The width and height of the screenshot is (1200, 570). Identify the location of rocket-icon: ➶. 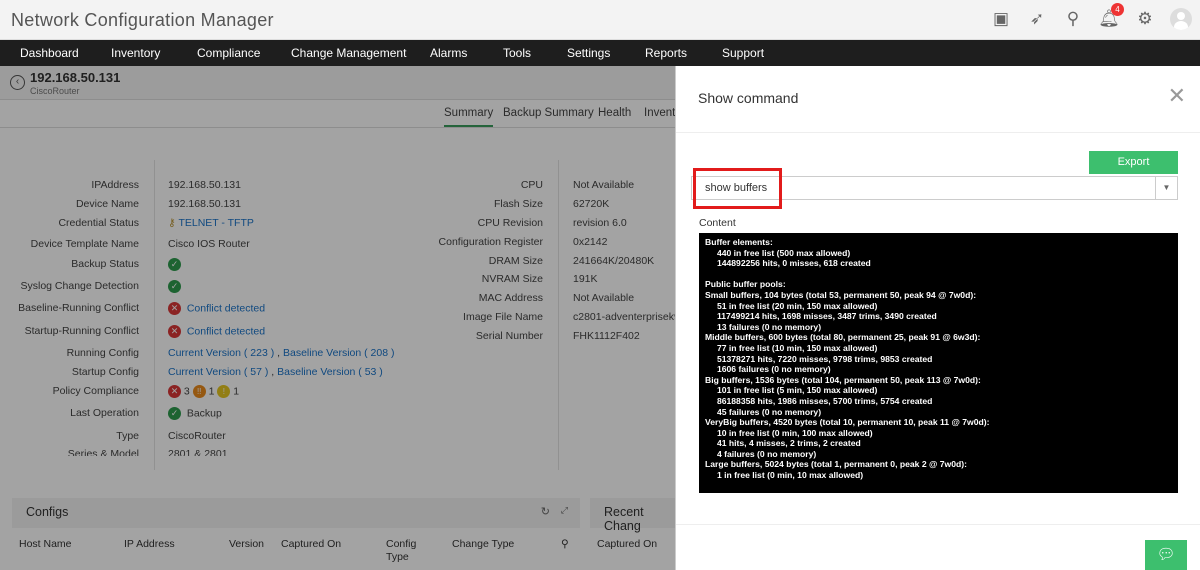
(1037, 19).